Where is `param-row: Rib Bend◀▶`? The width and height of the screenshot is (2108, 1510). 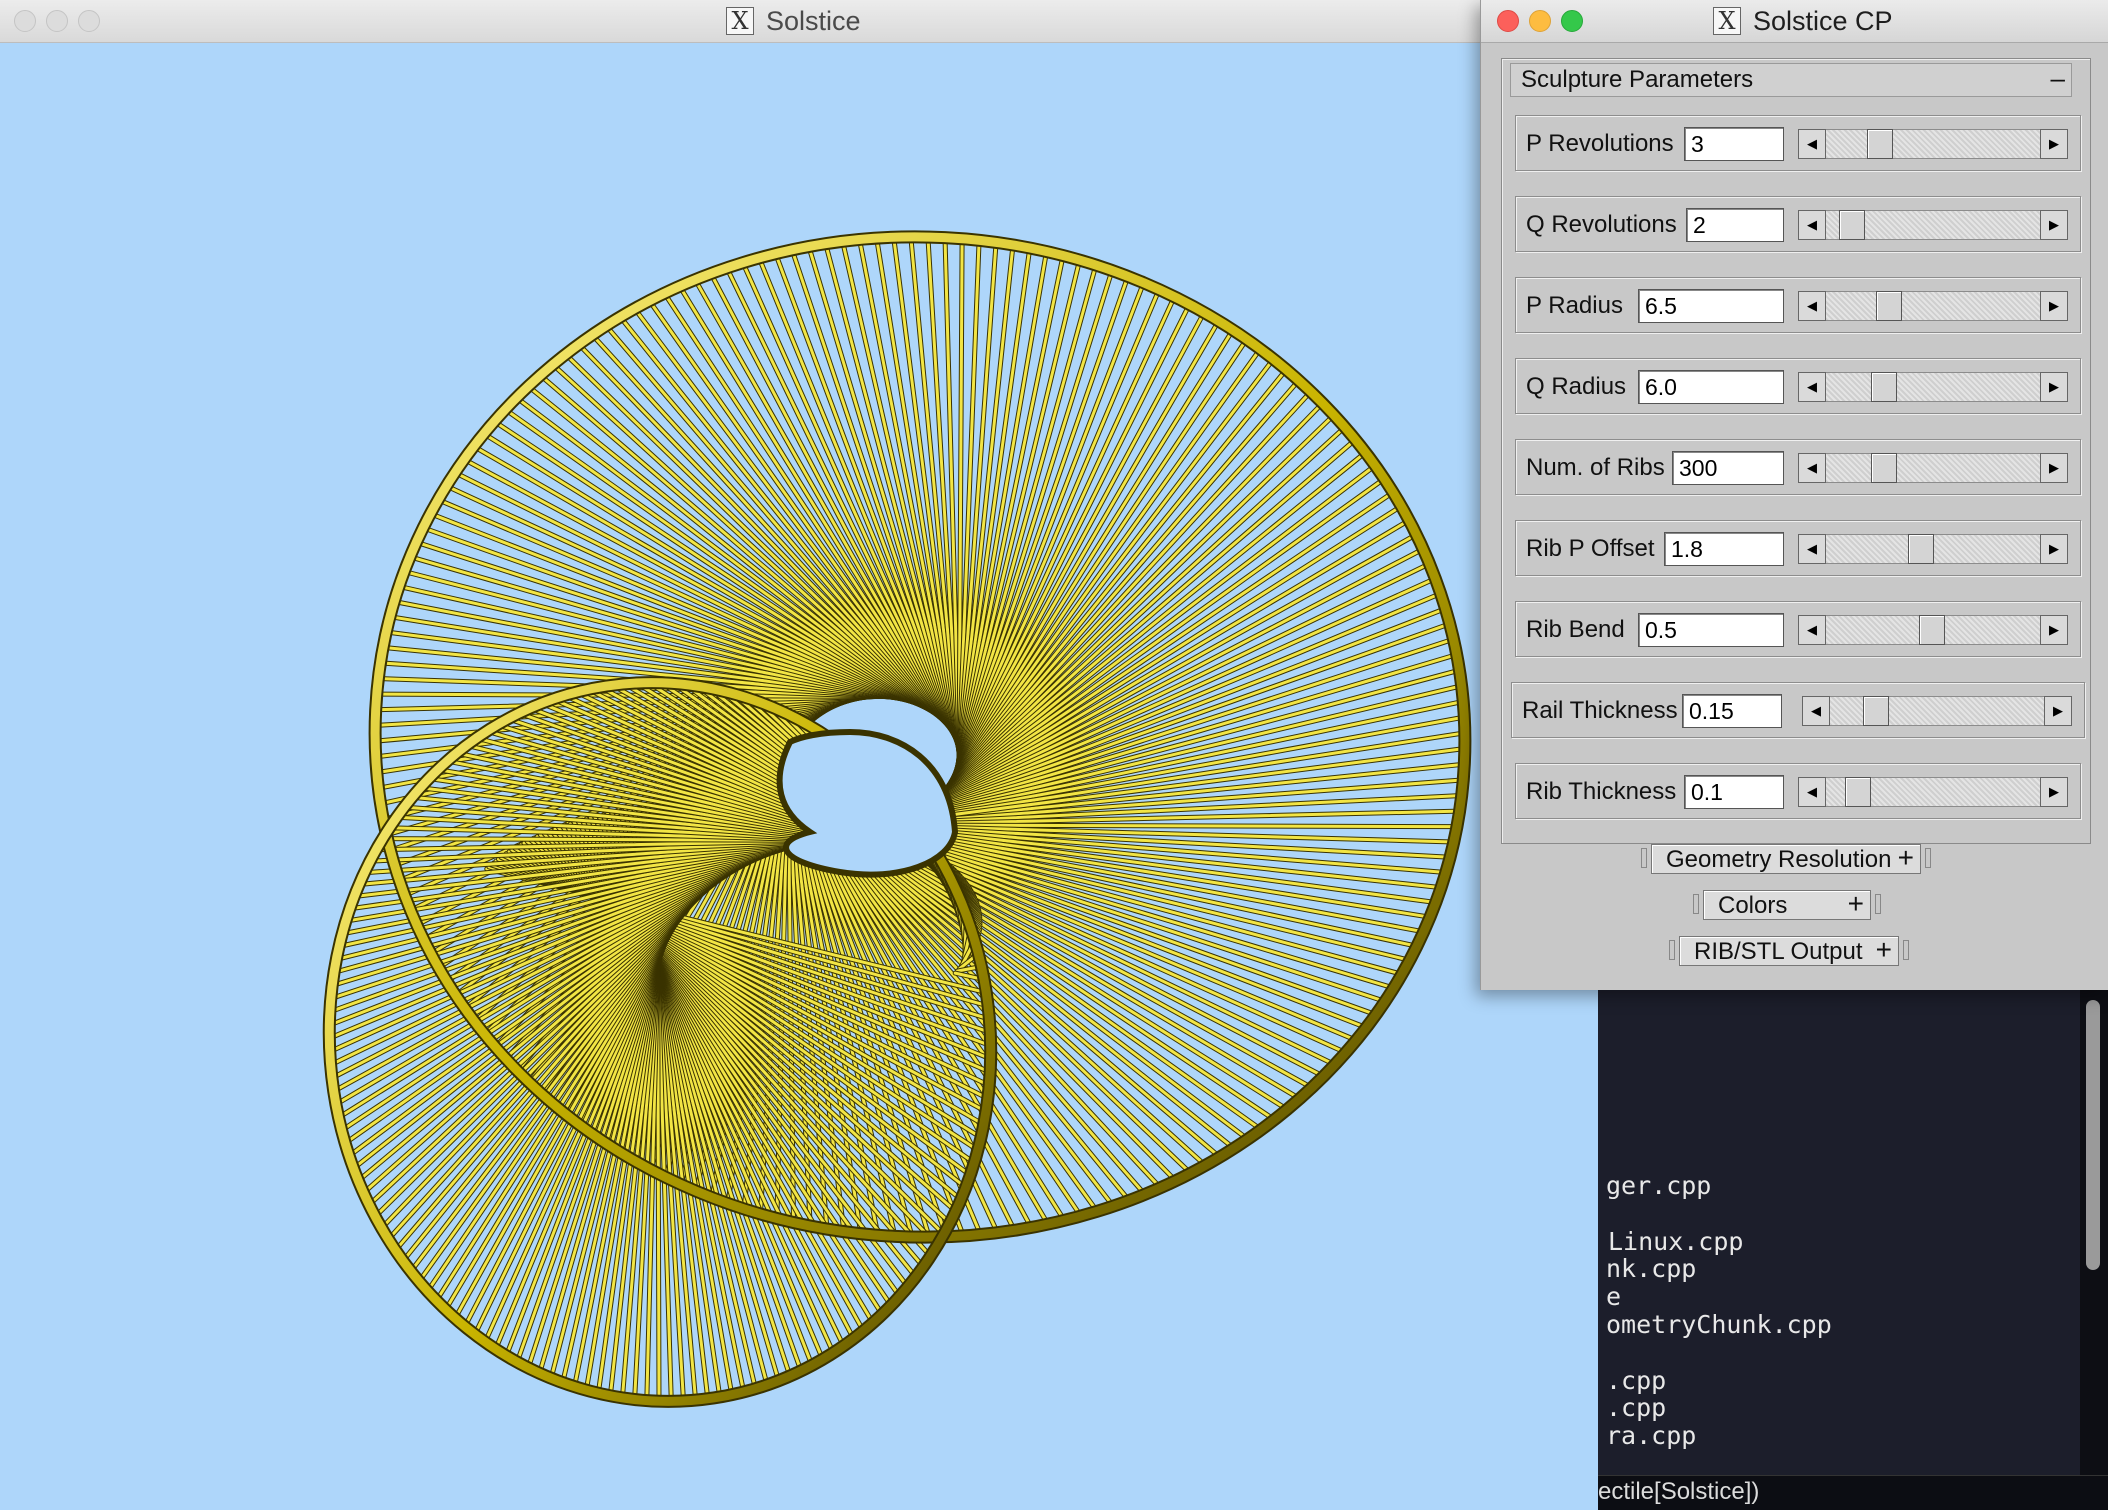 param-row: Rib Bend◀▶ is located at coordinates (1798, 629).